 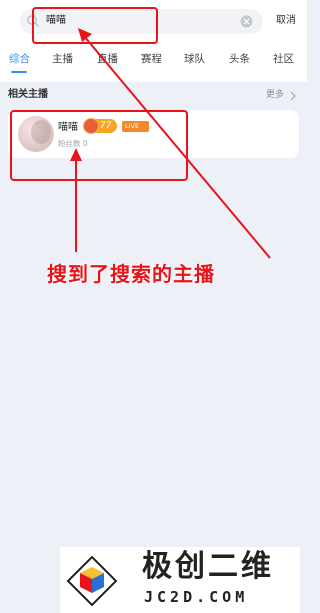 What do you see at coordinates (107, 59) in the screenshot?
I see `tab-live: 直播` at bounding box center [107, 59].